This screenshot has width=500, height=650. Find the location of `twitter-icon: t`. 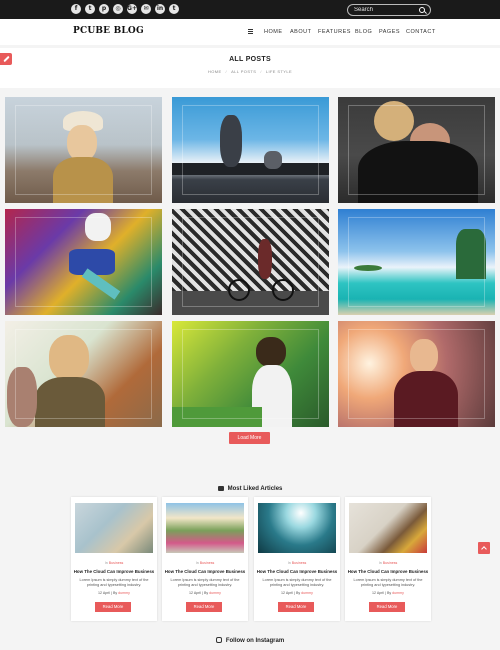

twitter-icon: t is located at coordinates (90, 9).